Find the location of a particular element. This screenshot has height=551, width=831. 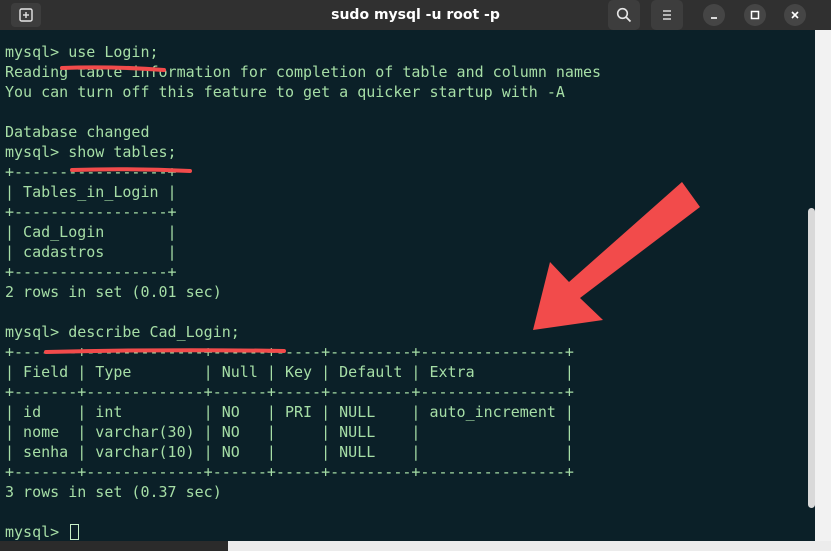

terminal-line: | senha | varchar(10) | NO | | NULL | | is located at coordinates (289, 452).